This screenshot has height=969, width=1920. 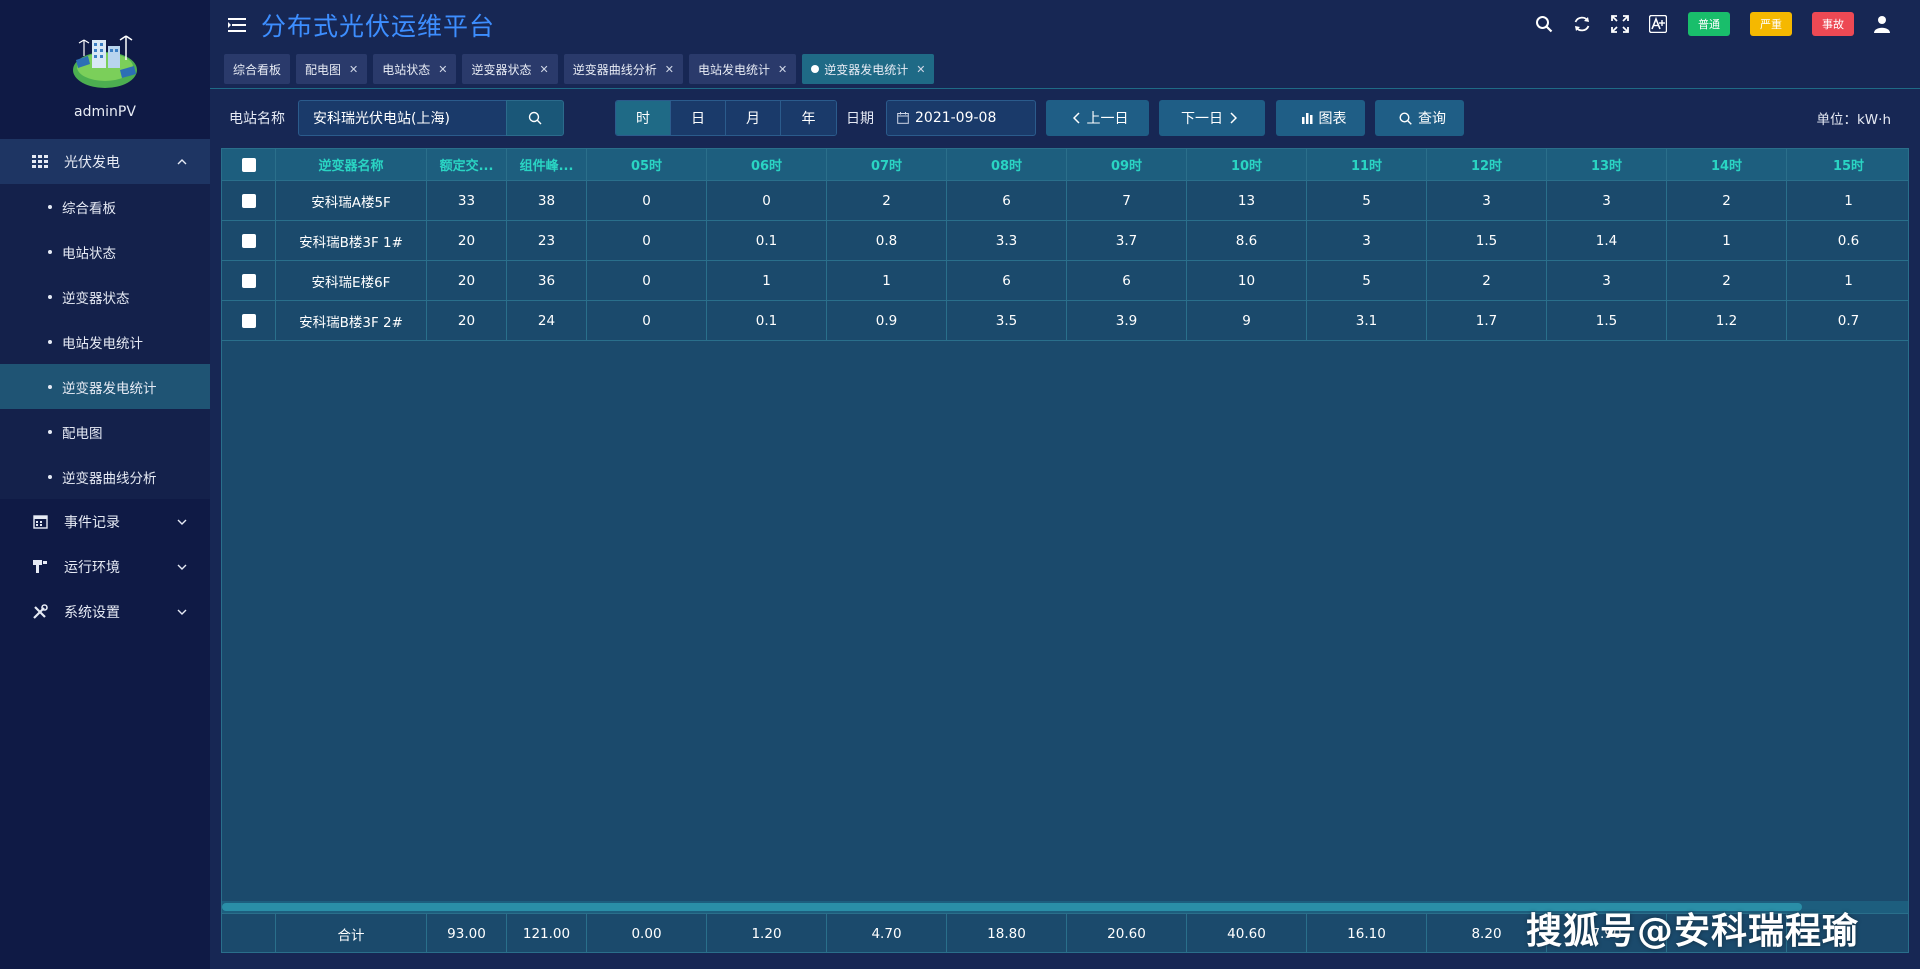 I want to click on nav-group-label: 事件记录, so click(x=92, y=522).